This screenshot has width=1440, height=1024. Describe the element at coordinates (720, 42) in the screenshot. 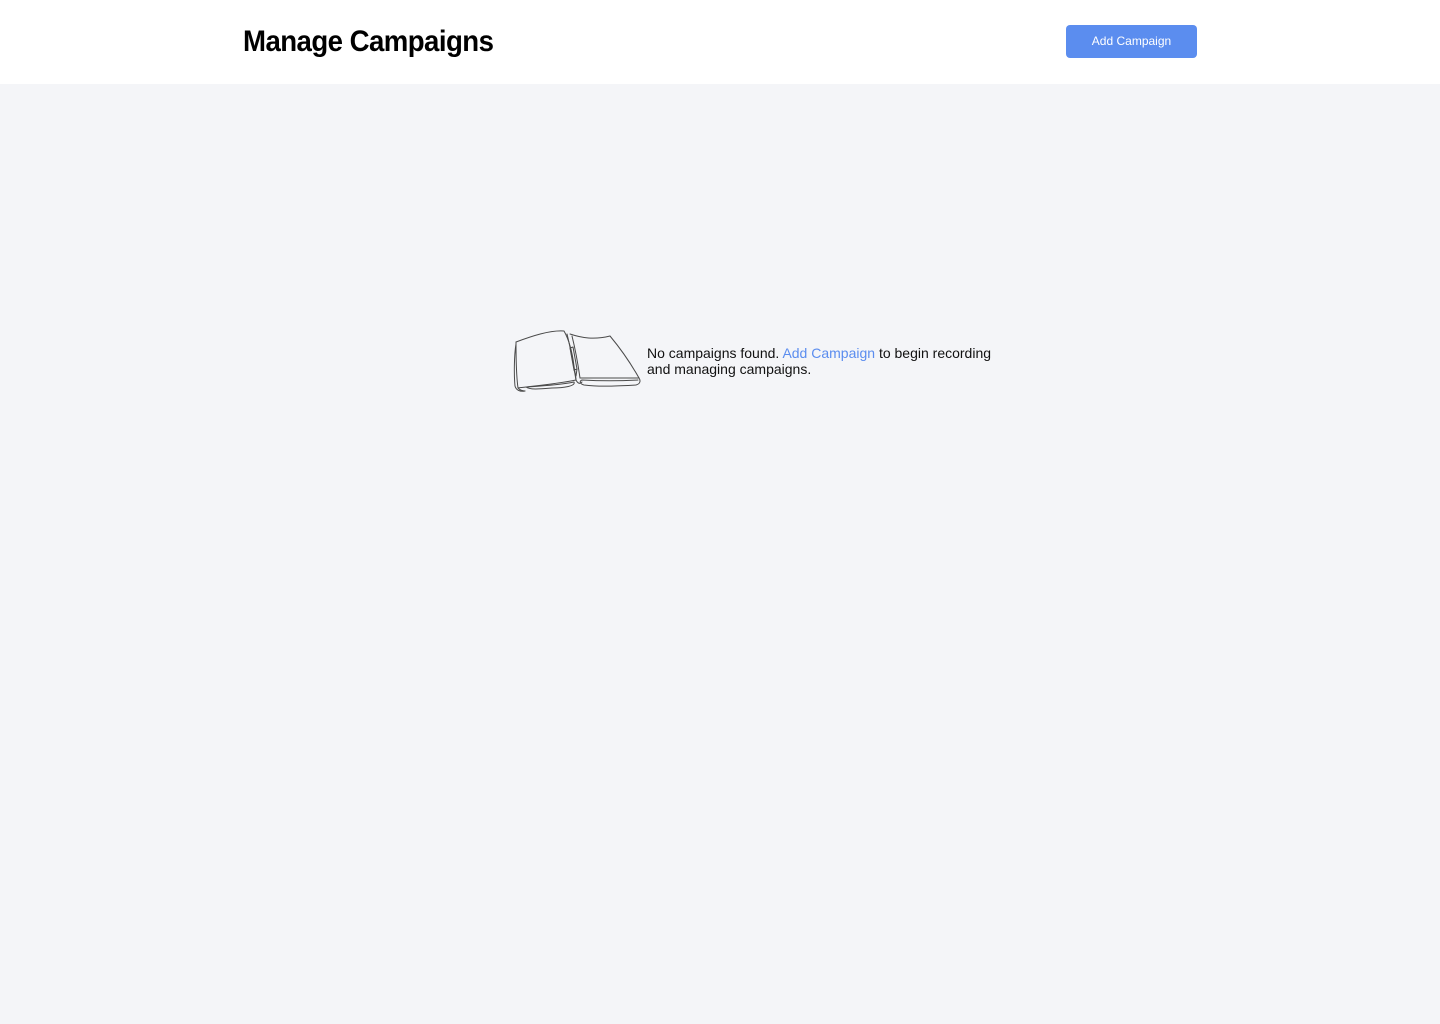

I see `page-header: Manage Campaigns Add Campaign` at that location.